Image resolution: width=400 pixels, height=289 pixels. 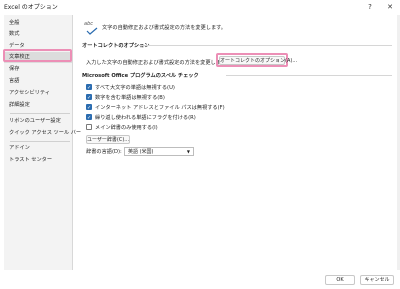 I want to click on sidebar-item-save: 保存, so click(x=38, y=69).